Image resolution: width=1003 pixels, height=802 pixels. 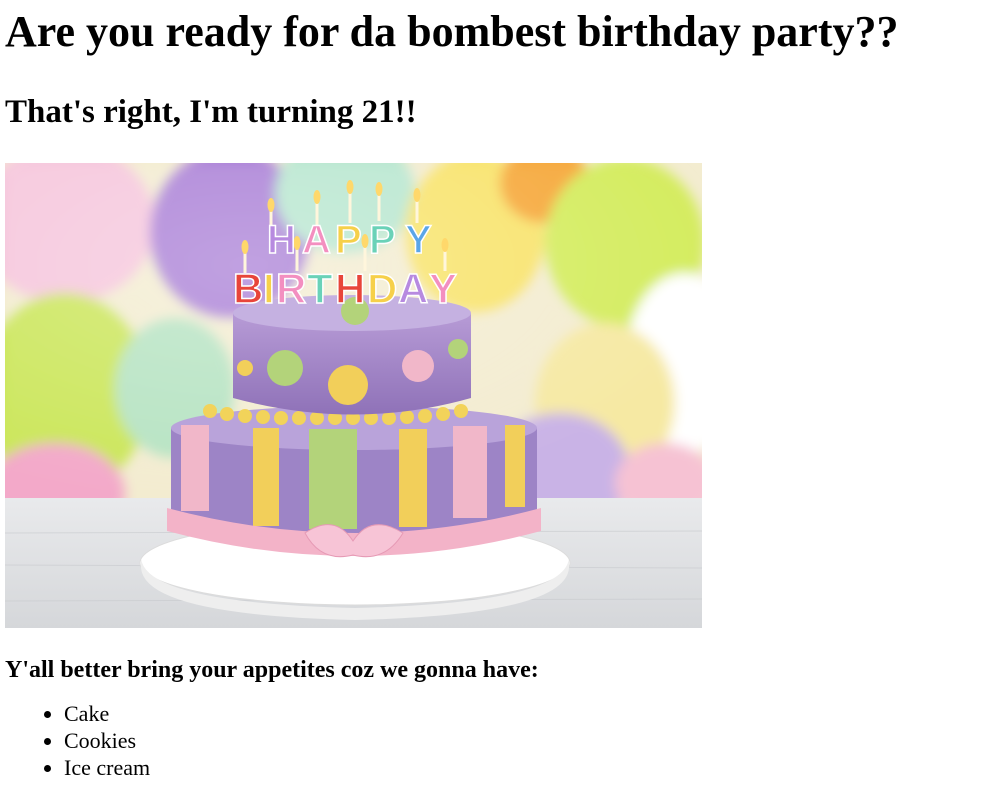 What do you see at coordinates (320, 288) in the screenshot?
I see `svg-text: T` at bounding box center [320, 288].